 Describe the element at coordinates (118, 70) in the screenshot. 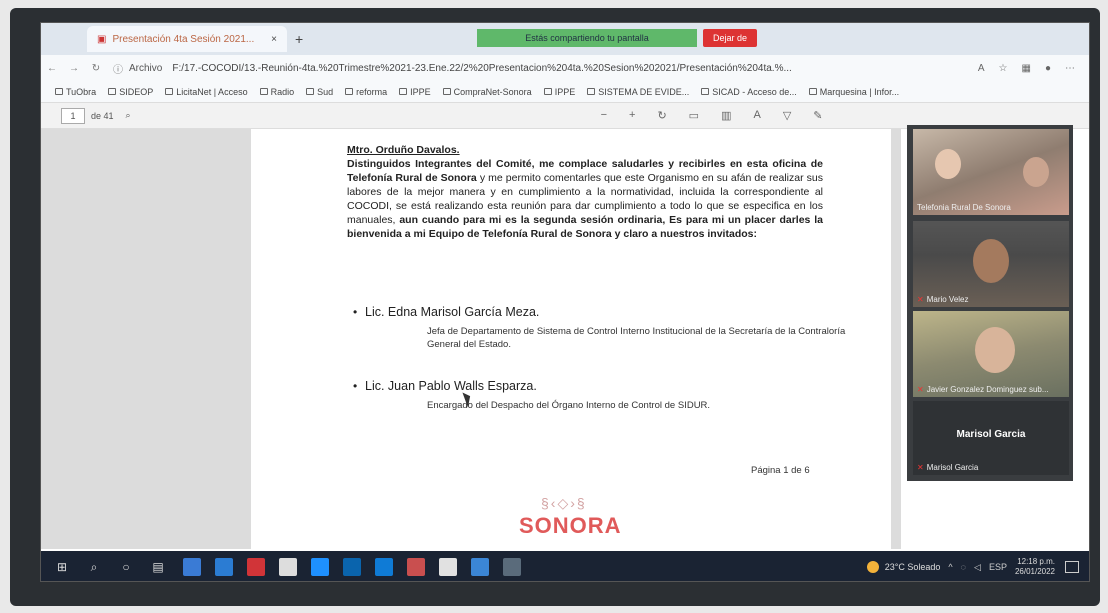

I see `info-icon: ⓘ` at that location.